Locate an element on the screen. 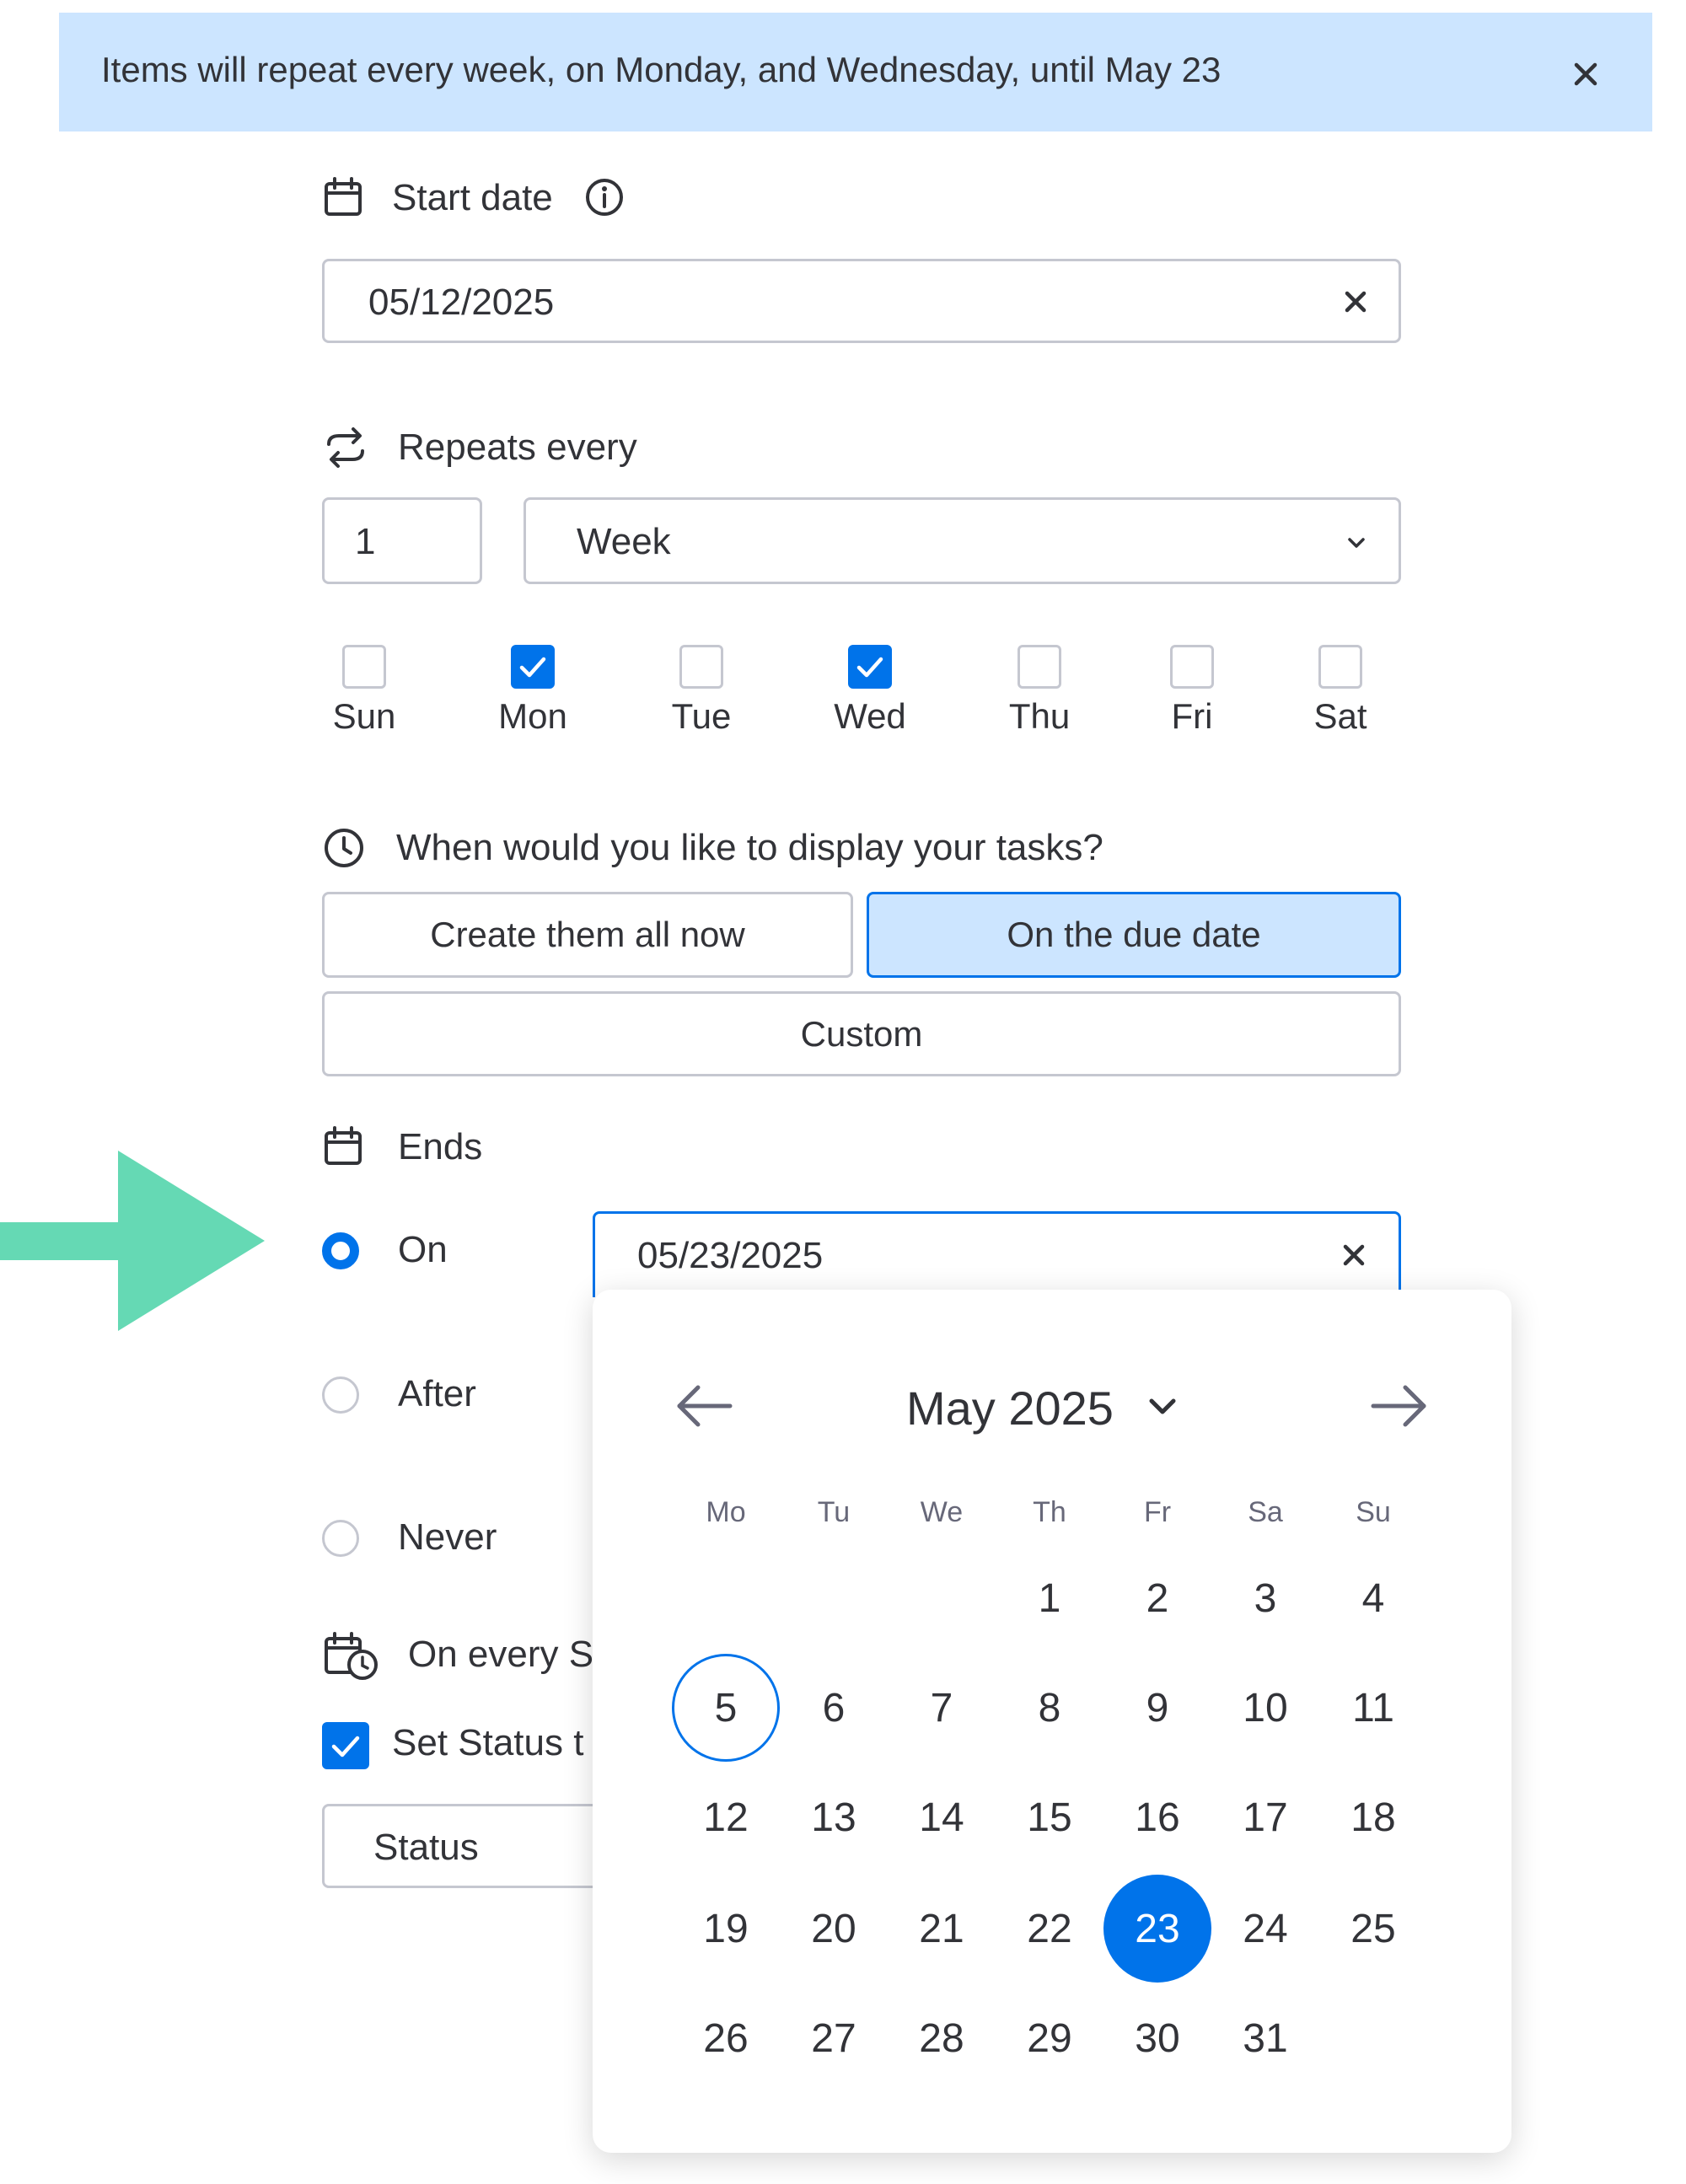  day-checkbox-wed is located at coordinates (870, 667).